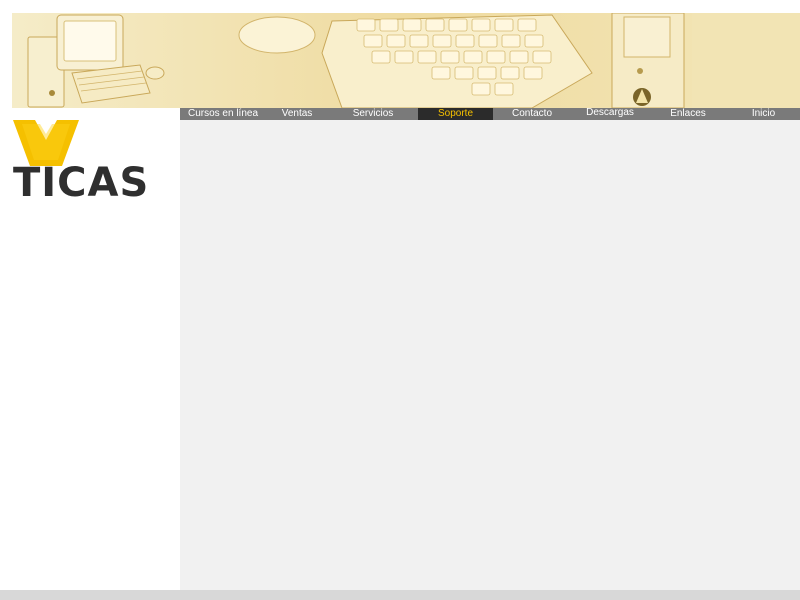 The image size is (800, 600). What do you see at coordinates (688, 114) in the screenshot?
I see `nav-item-enlaces: Enlaces` at bounding box center [688, 114].